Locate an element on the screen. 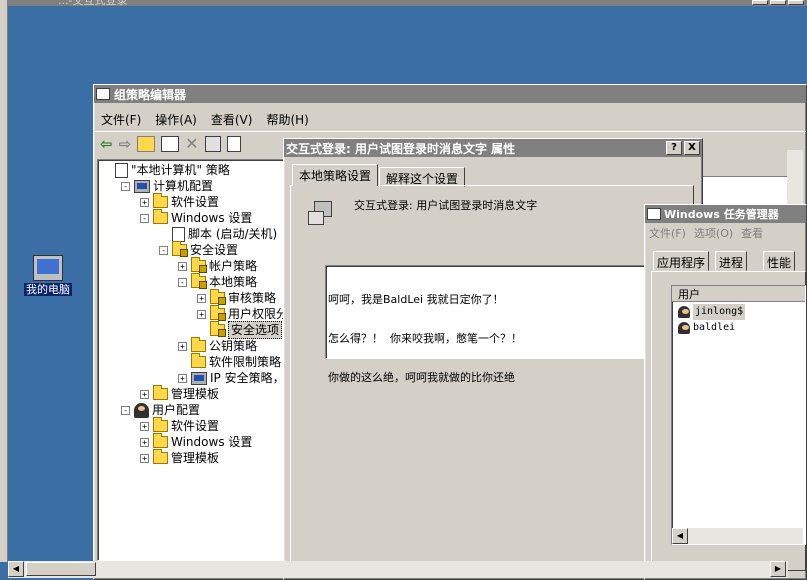 Image resolution: width=807 pixels, height=580 pixels. tree-node: + IP 安全策略，在 is located at coordinates (231, 378).